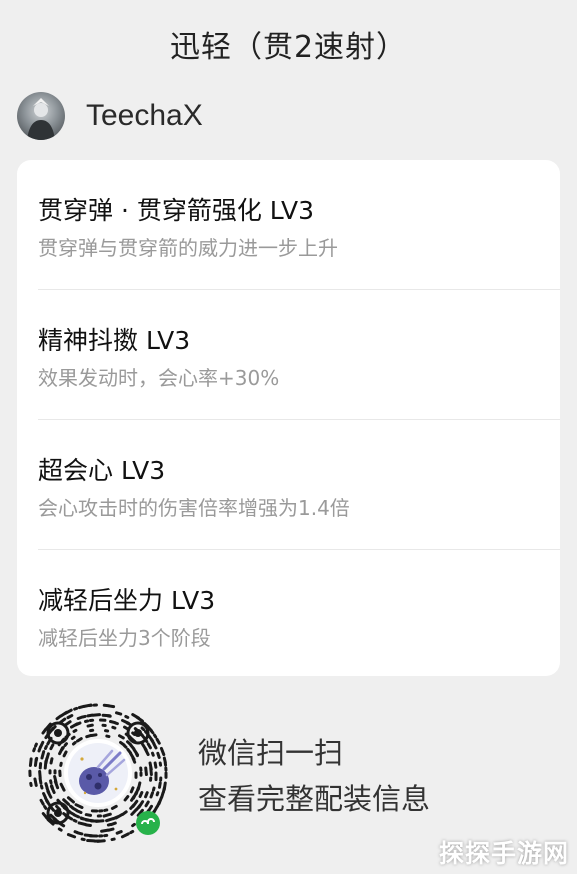  I want to click on avatar, so click(41, 116).